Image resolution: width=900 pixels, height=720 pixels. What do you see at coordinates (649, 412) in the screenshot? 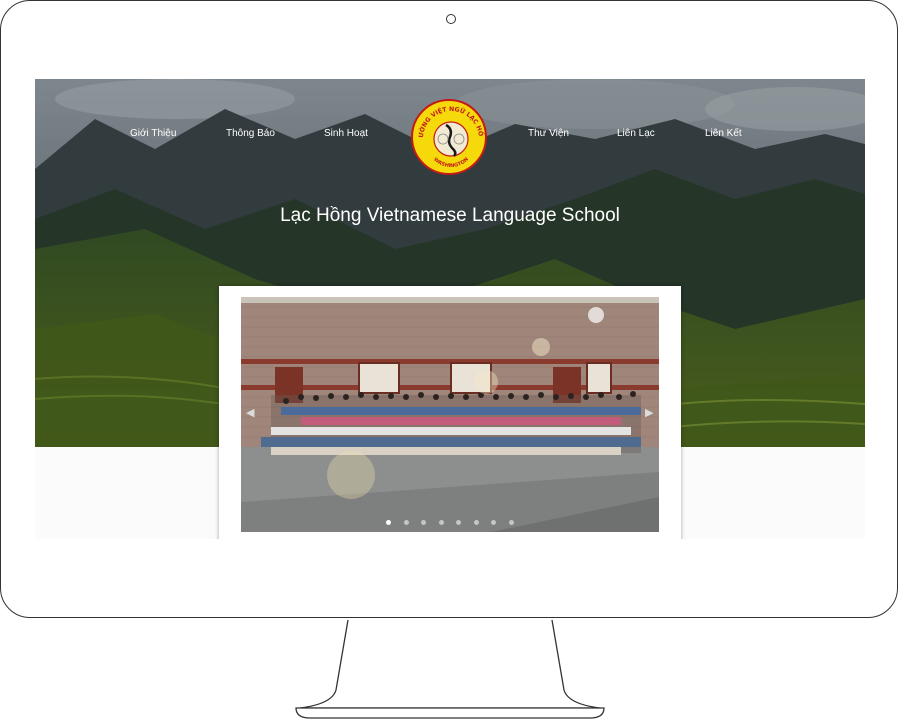
I see `slider-next-button: ▶` at bounding box center [649, 412].